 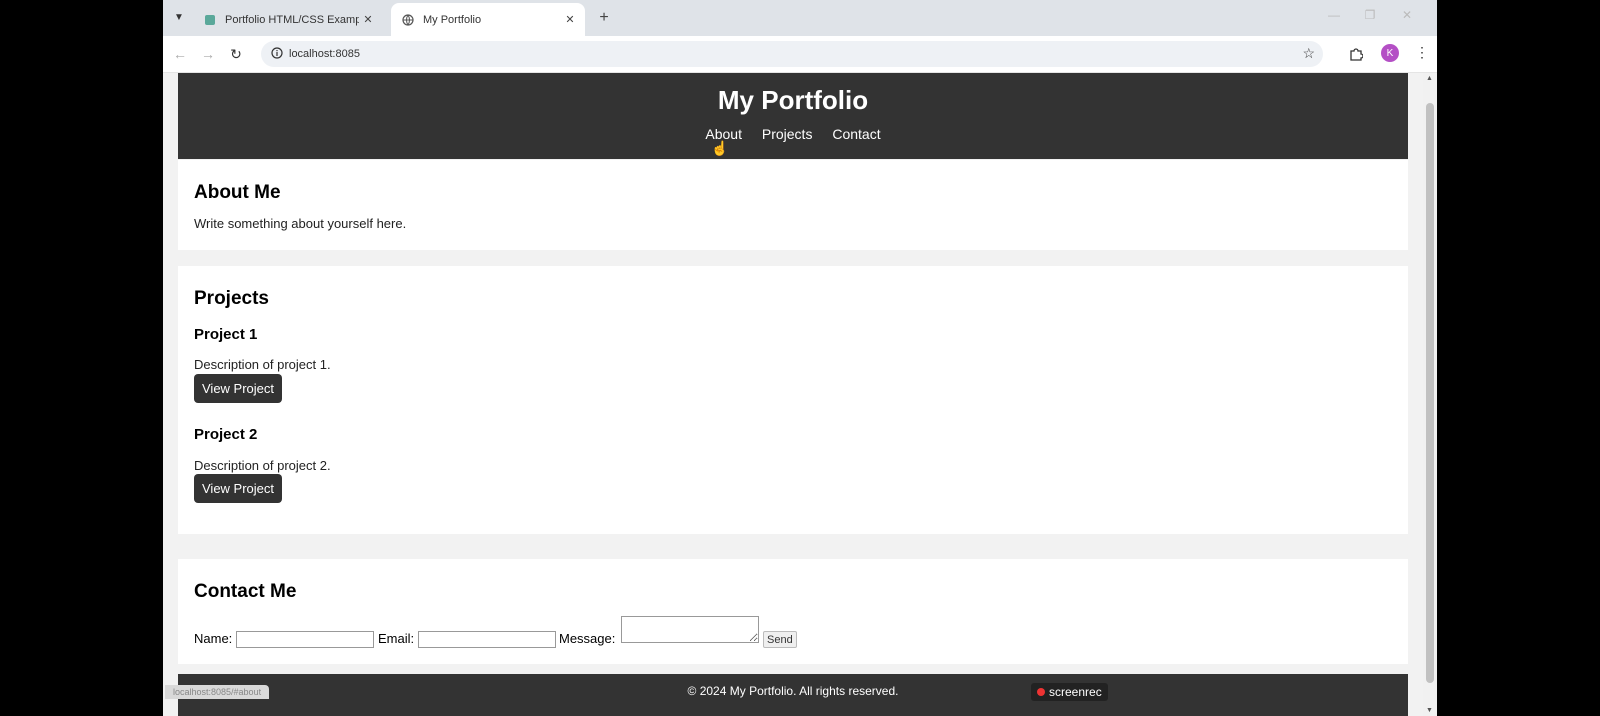 What do you see at coordinates (690, 629) in the screenshot?
I see `message-textarea` at bounding box center [690, 629].